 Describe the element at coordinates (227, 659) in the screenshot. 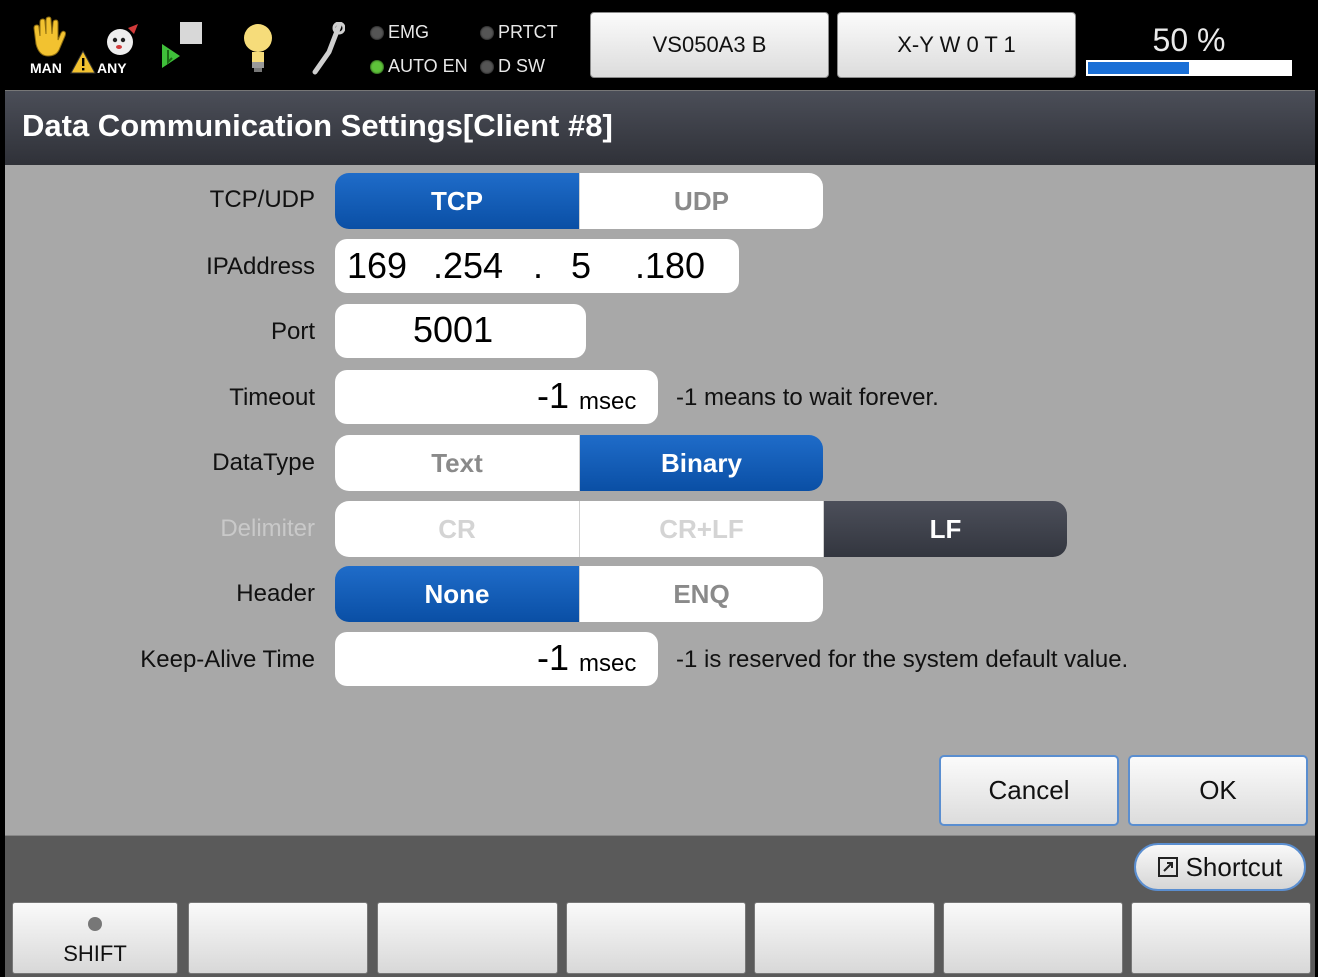

I see `keep-alive-label: Keep-Alive Time` at that location.